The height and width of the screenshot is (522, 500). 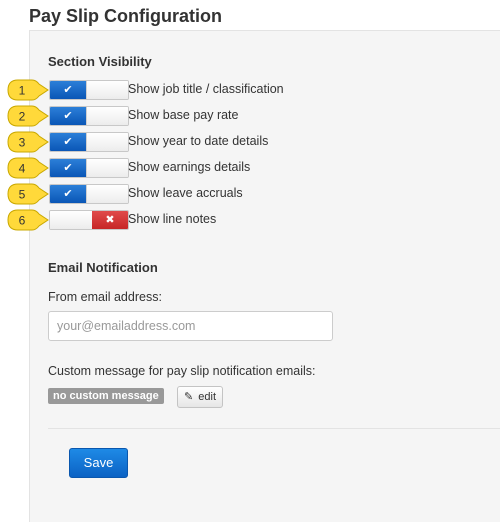 I want to click on toggle-label: Show leave accruals, so click(x=185, y=193).